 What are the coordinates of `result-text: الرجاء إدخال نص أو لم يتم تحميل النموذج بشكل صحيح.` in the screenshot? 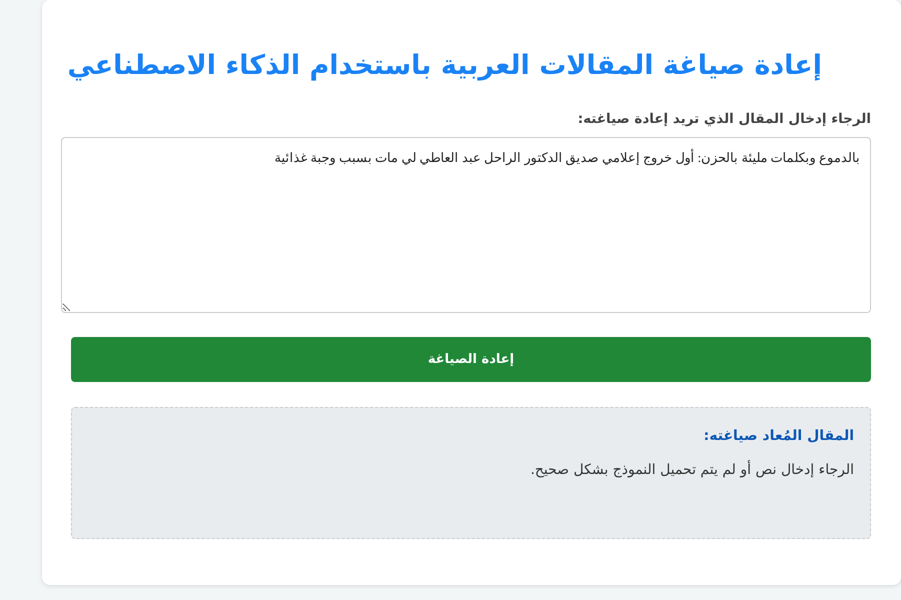 It's located at (692, 470).